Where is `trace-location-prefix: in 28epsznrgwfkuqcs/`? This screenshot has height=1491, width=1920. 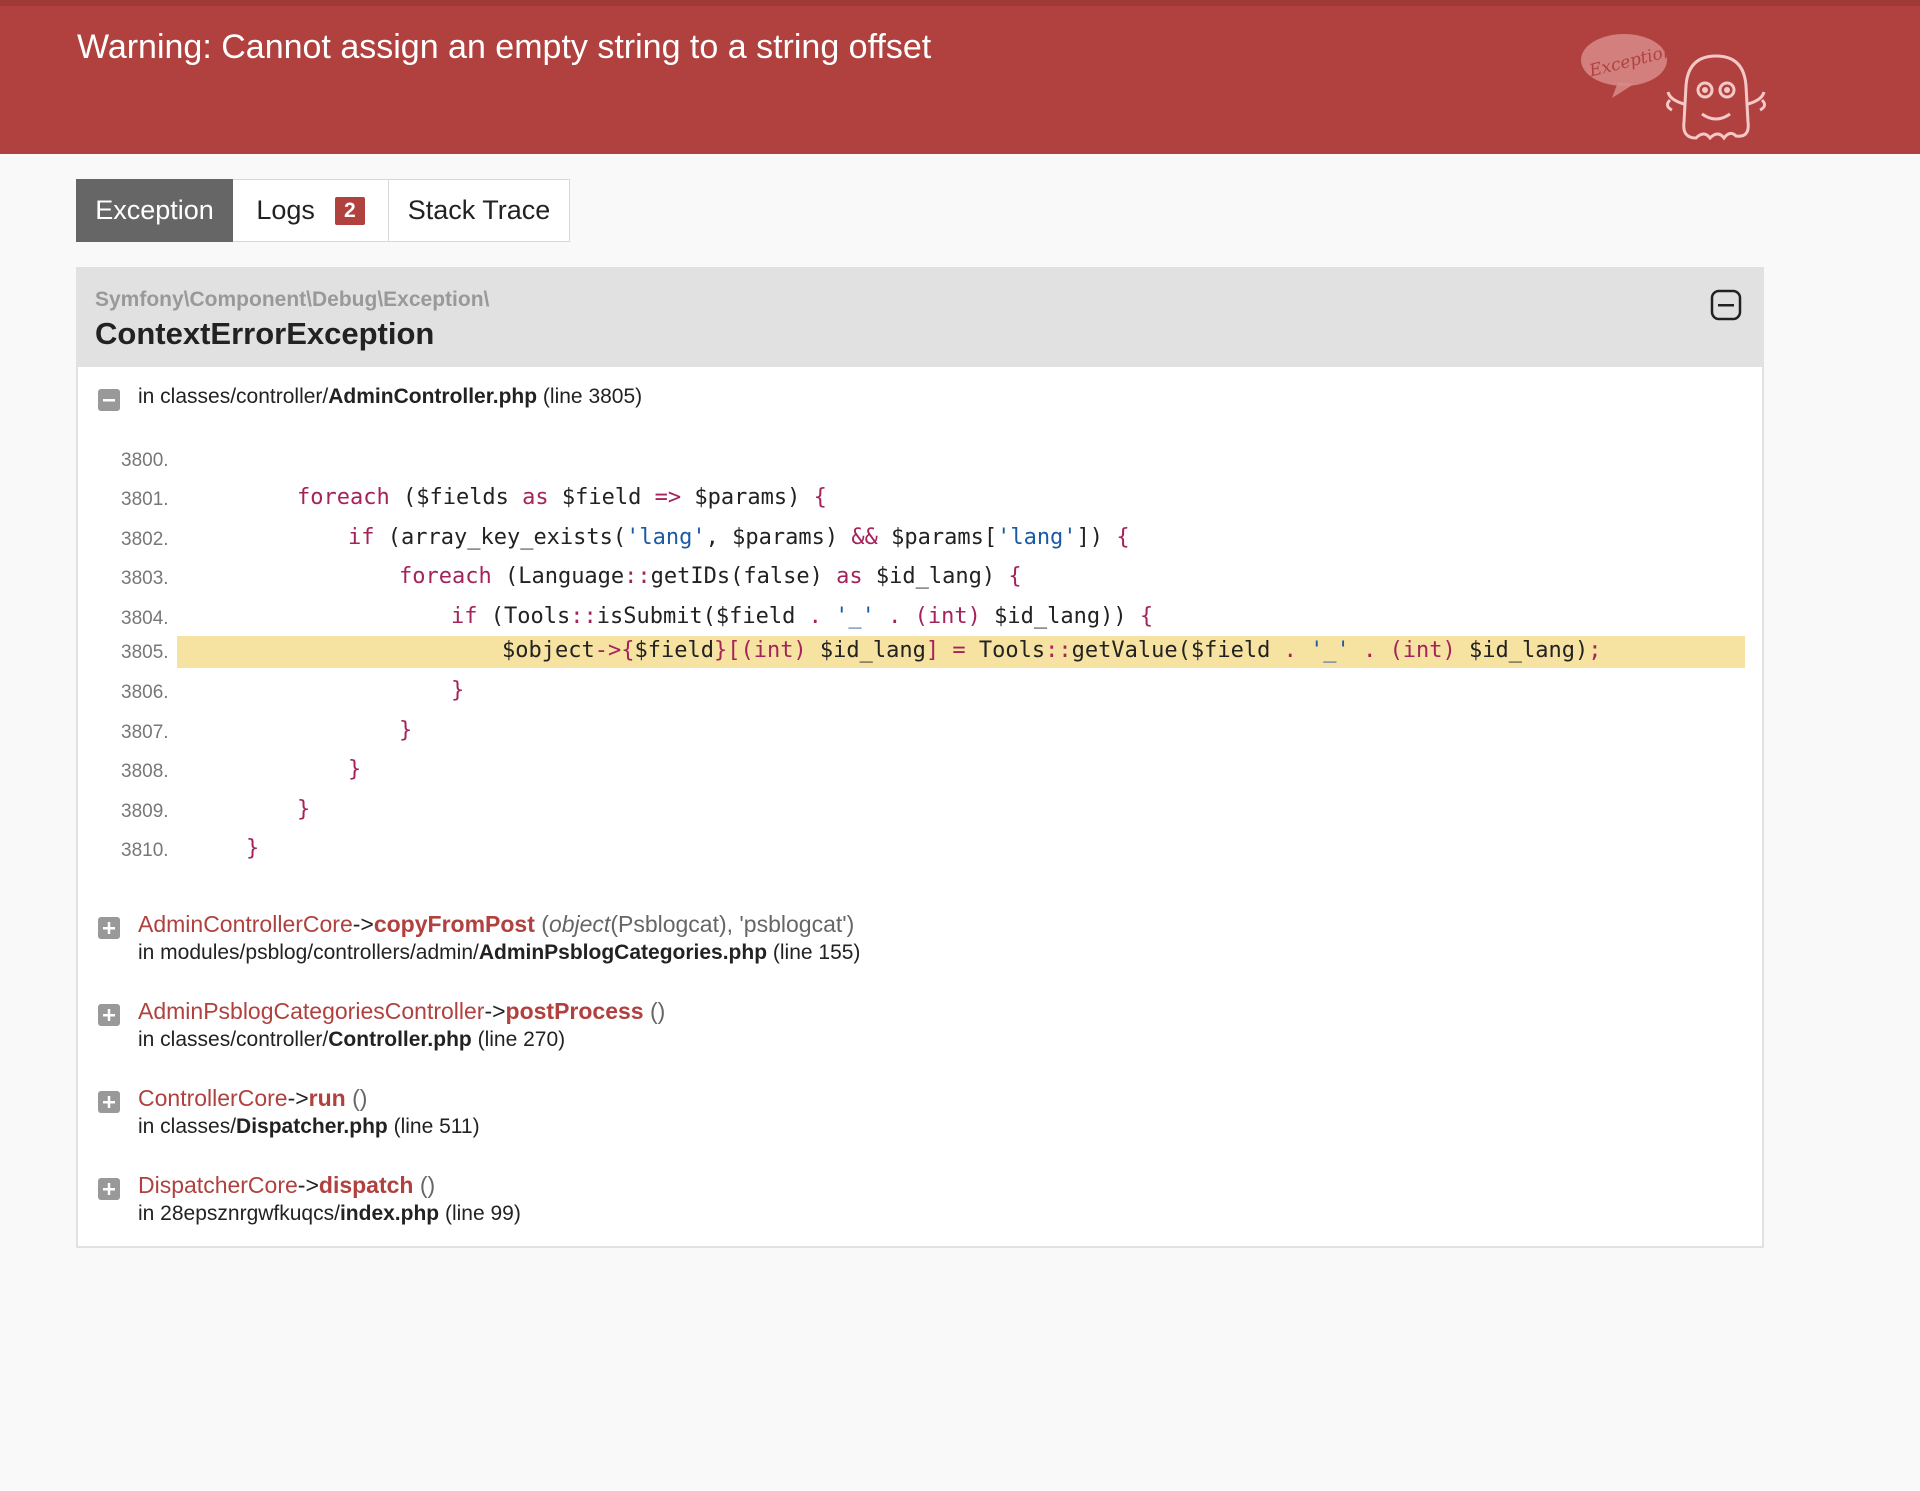 trace-location-prefix: in 28epsznrgwfkuqcs/ is located at coordinates (239, 1213).